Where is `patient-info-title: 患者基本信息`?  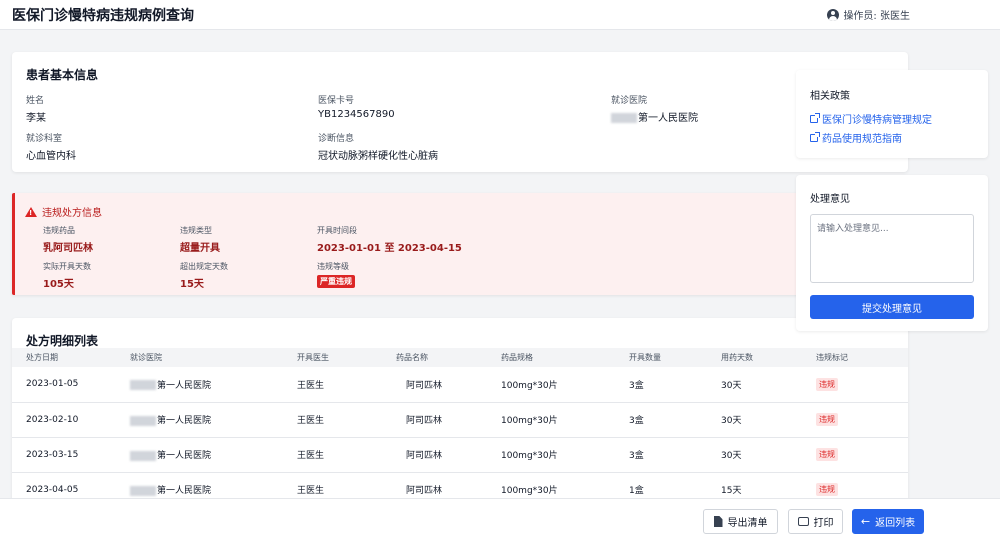
patient-info-title: 患者基本信息 is located at coordinates (62, 75).